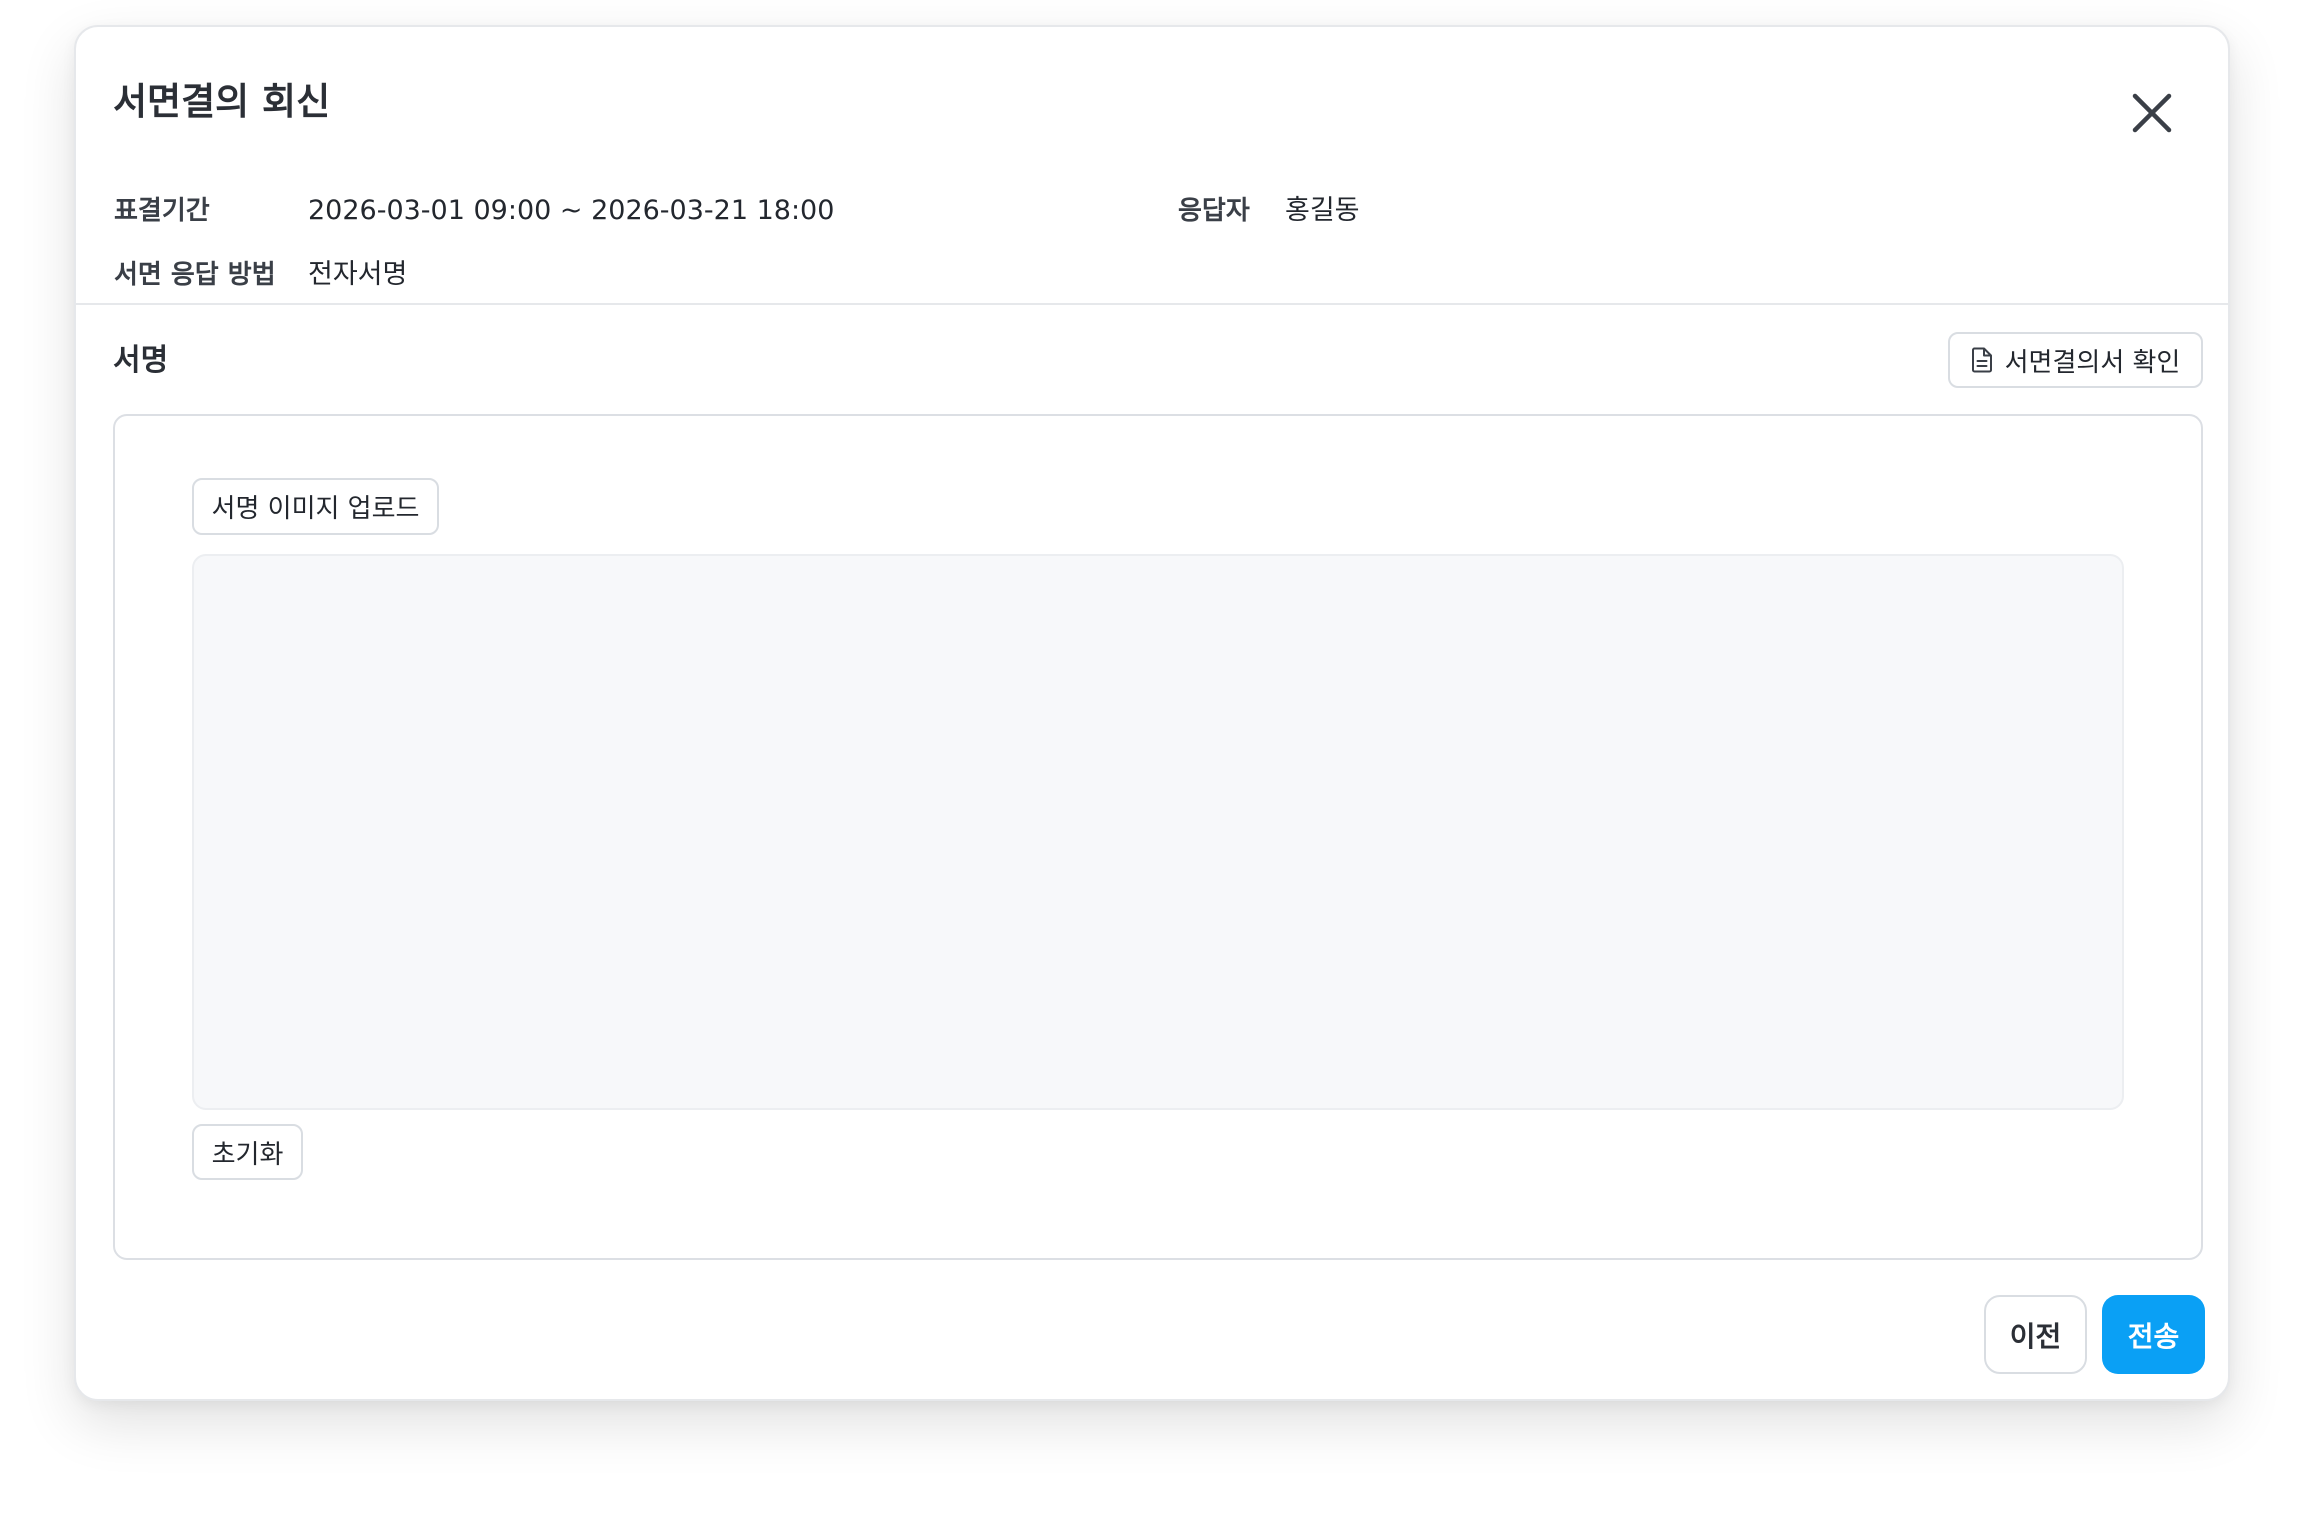 The width and height of the screenshot is (2304, 1524). I want to click on signature-section-title: 서명, so click(141, 360).